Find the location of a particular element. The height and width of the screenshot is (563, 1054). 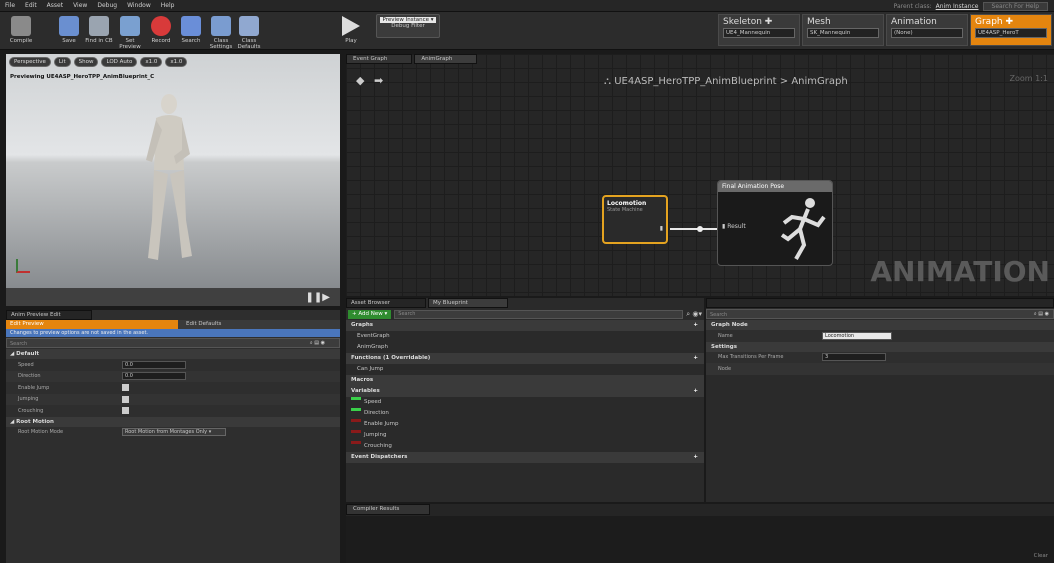

root-motion-section: ◢ Root Motion is located at coordinates (173, 421).